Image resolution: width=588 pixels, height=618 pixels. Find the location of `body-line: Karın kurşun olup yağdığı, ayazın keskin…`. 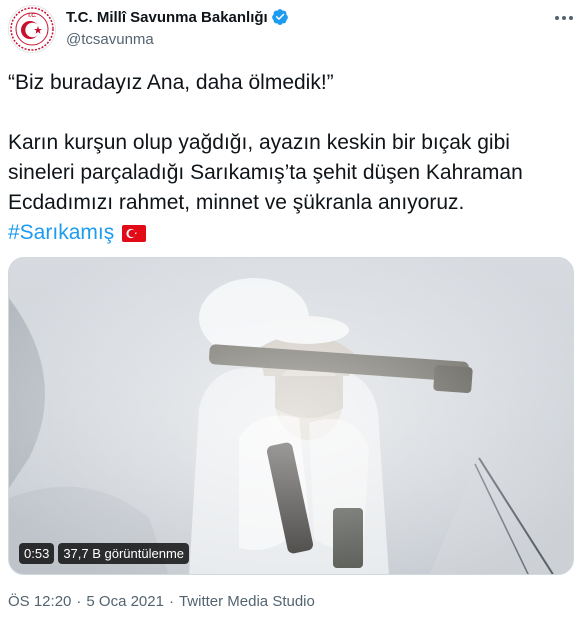

body-line: Karın kurşun olup yağdığı, ayazın keskin… is located at coordinates (259, 142).